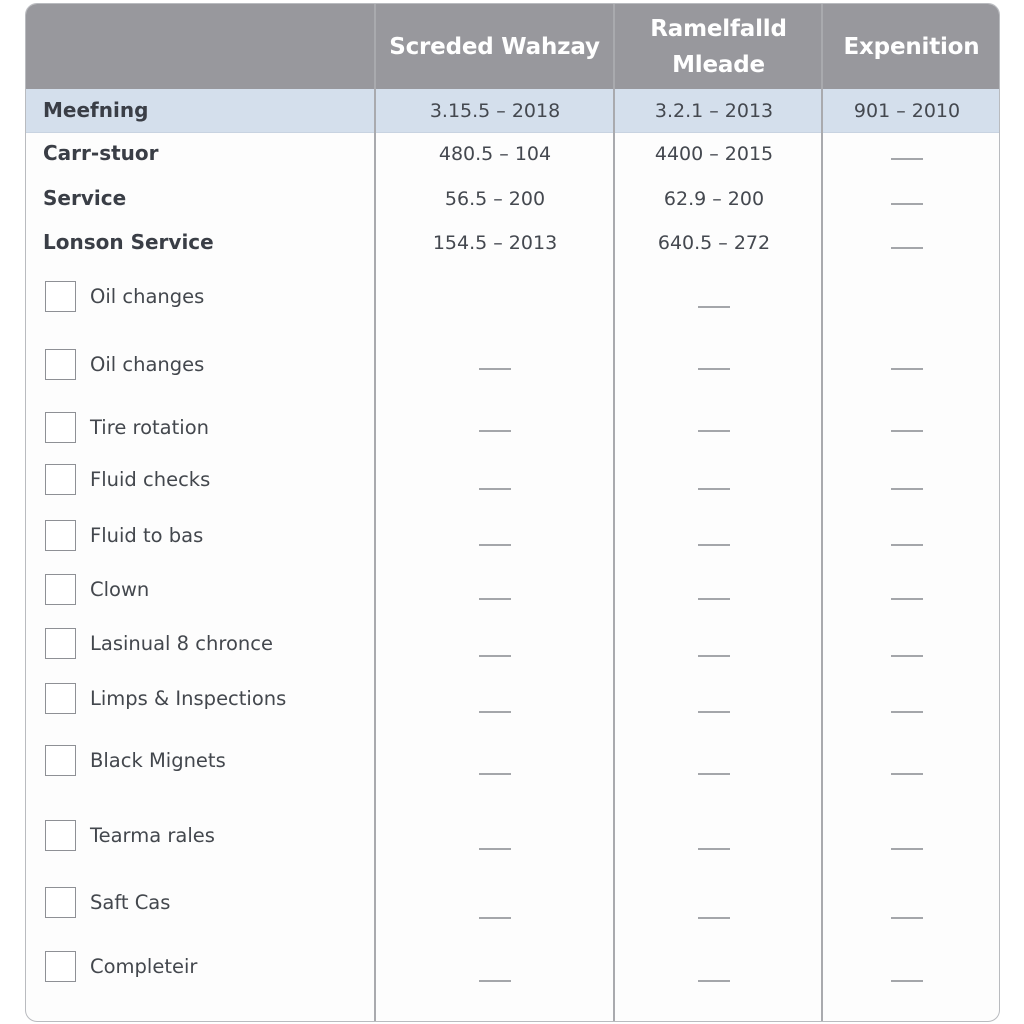 The width and height of the screenshot is (1024, 1024). I want to click on checklist-item-label: Lasinual 8 chronce, so click(181, 643).